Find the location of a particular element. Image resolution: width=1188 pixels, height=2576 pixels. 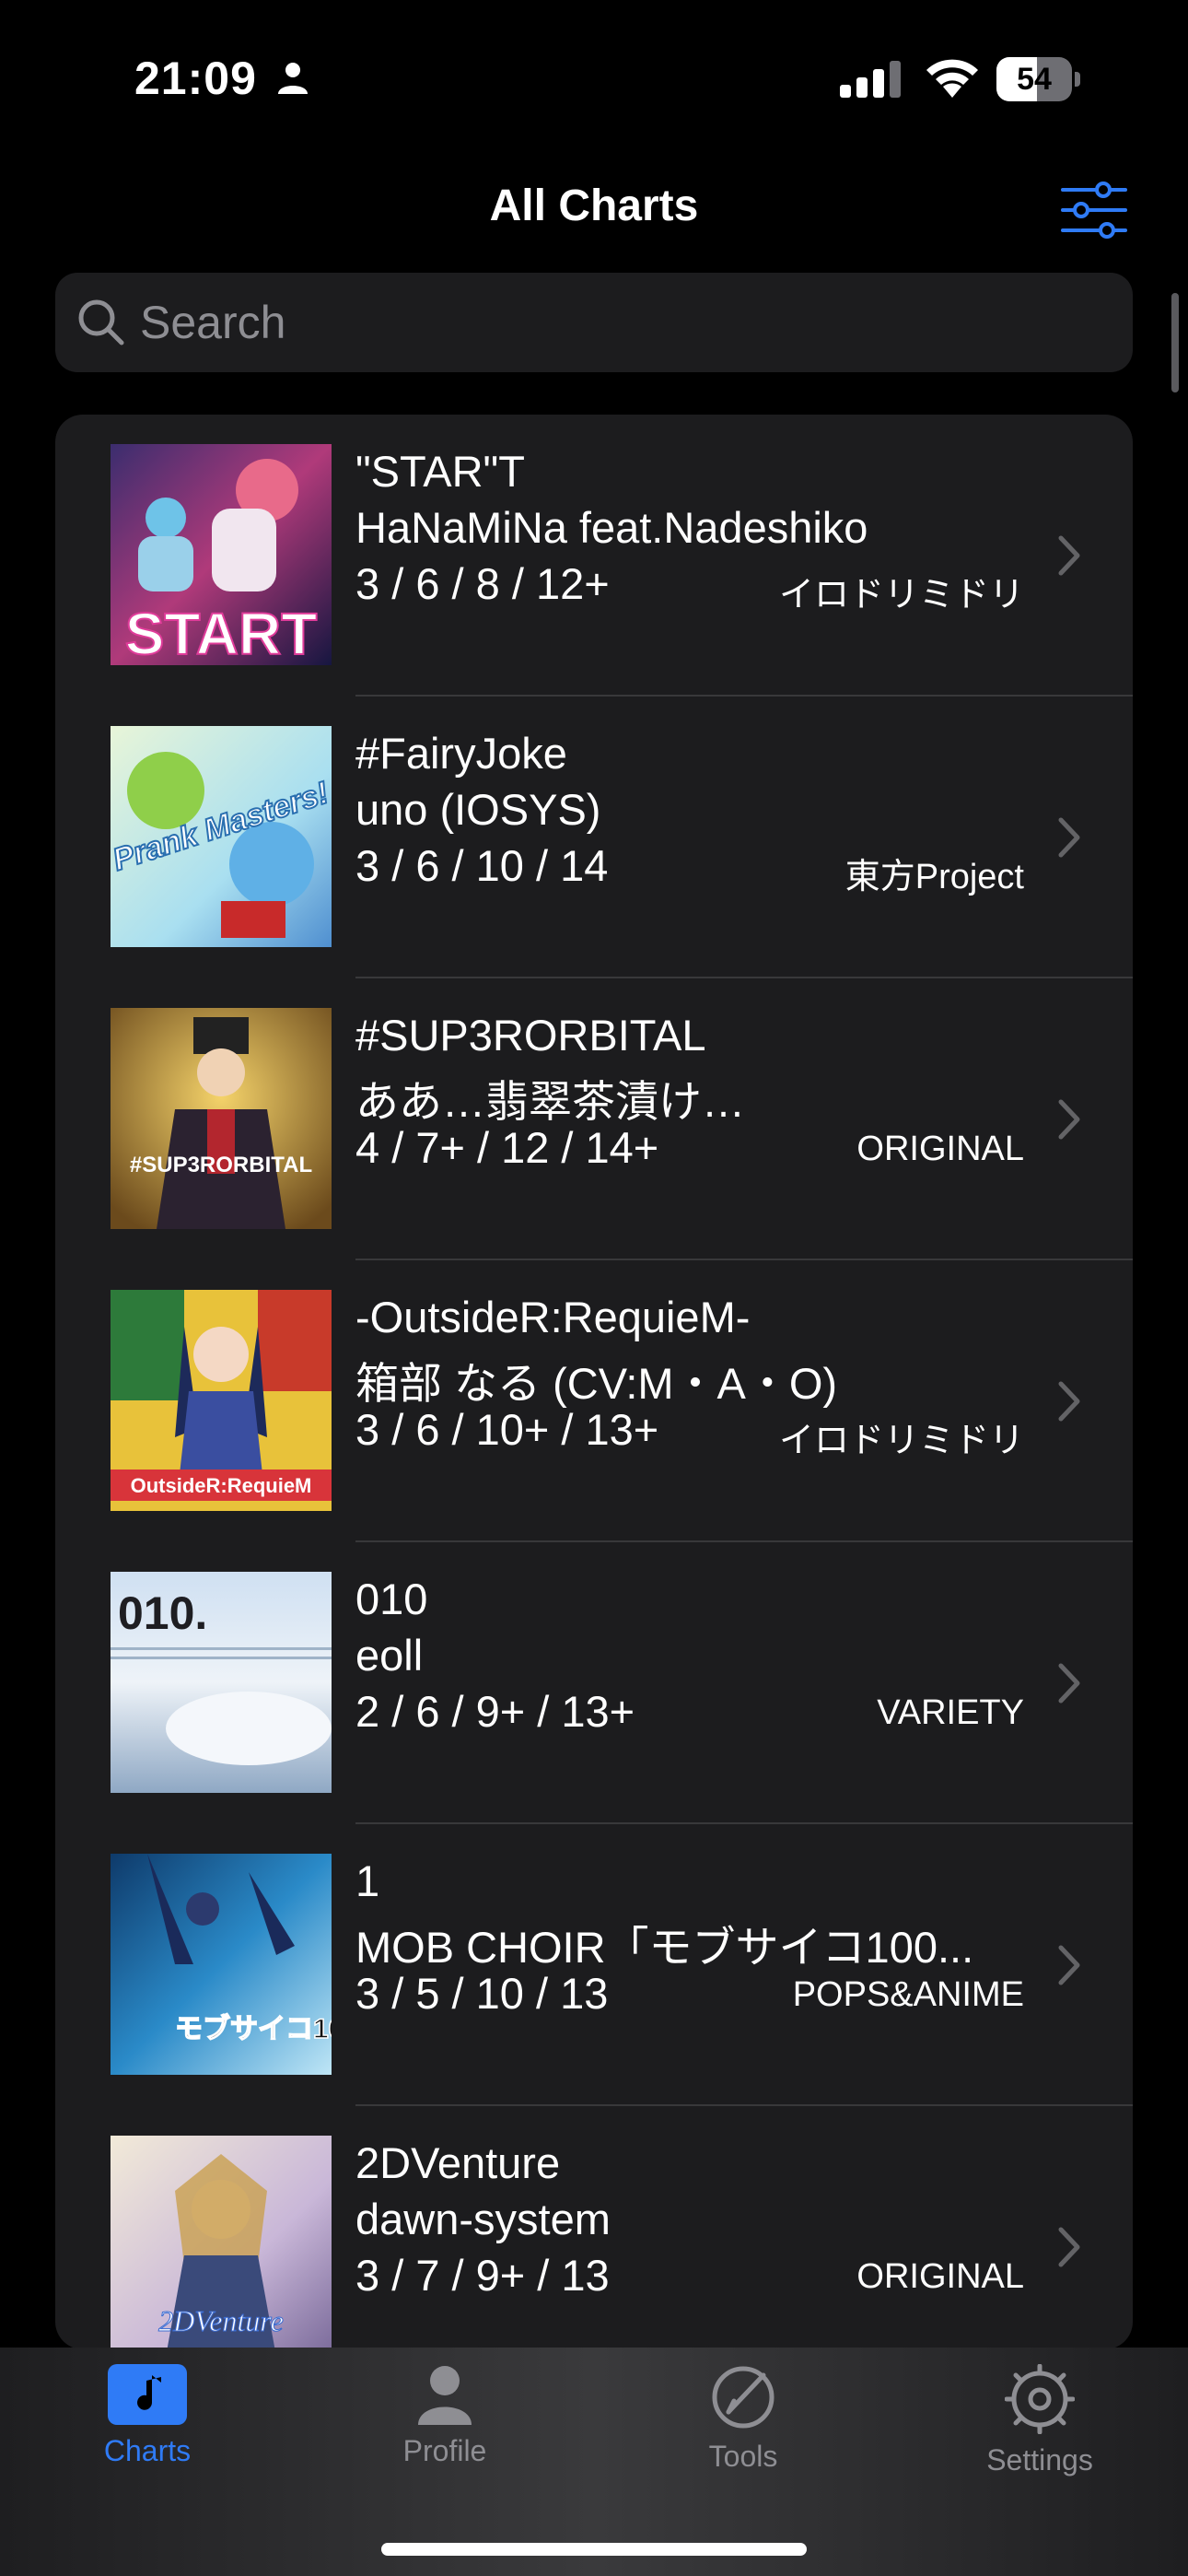

chart-artist: HaNaMiNa feat.Nadeshiko is located at coordinates (611, 527).